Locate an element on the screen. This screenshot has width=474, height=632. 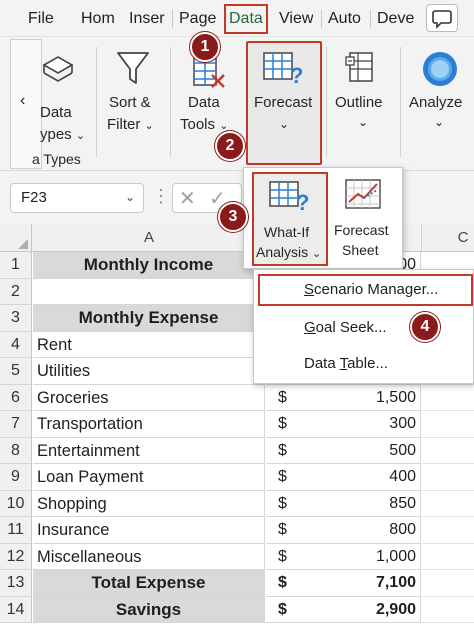
table-row: 8 Entertainment $500 is located at coordinates (237, 450).